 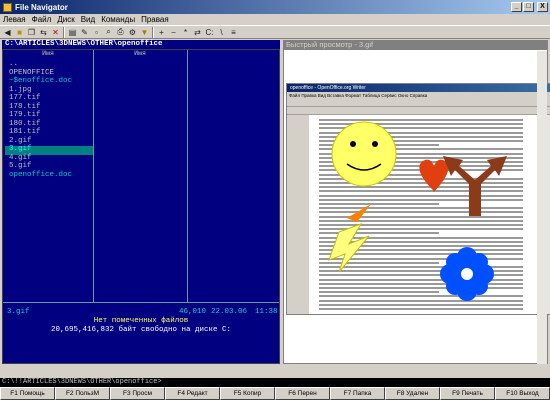 I want to click on menu-disk: Диск, so click(x=65, y=19).